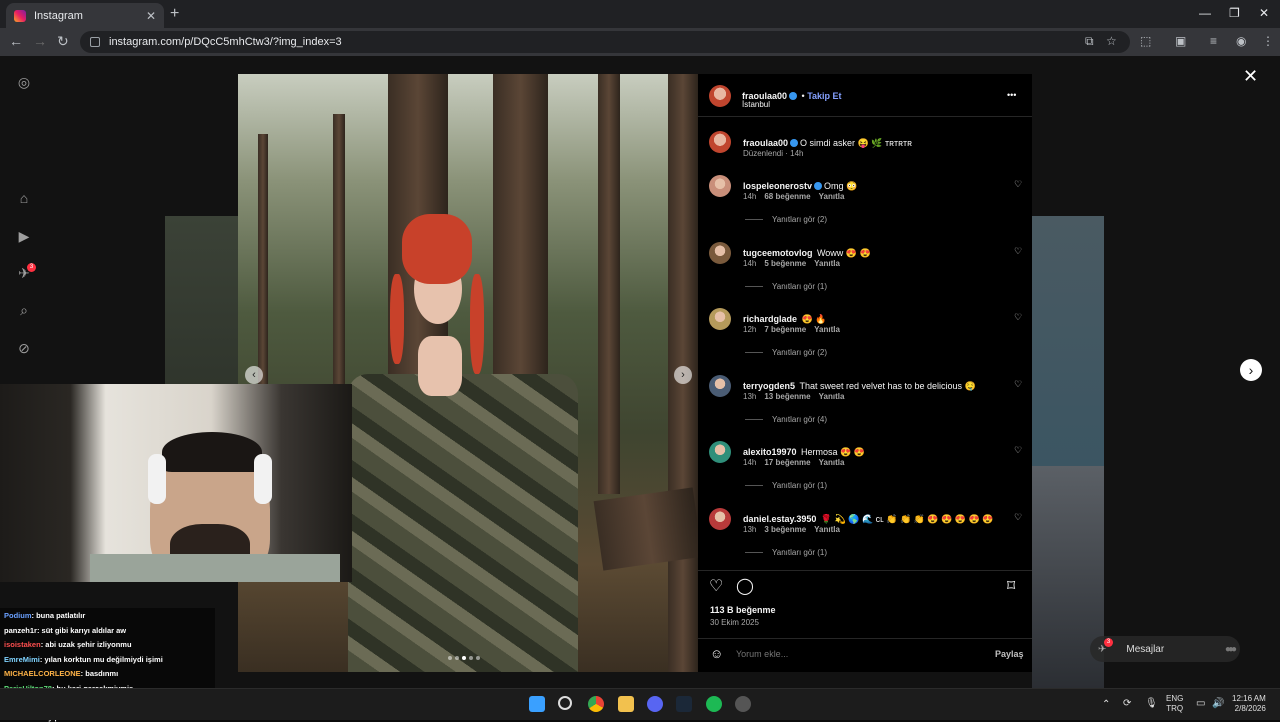 This screenshot has height=722, width=1280. Describe the element at coordinates (151, 16) in the screenshot. I see `tab-close-icon: ✕` at that location.